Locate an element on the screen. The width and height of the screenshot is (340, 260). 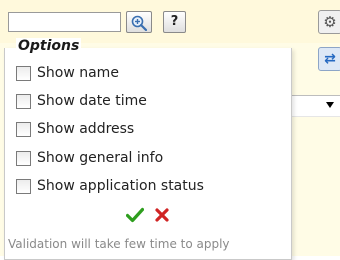
zoom-button is located at coordinates (139, 22).